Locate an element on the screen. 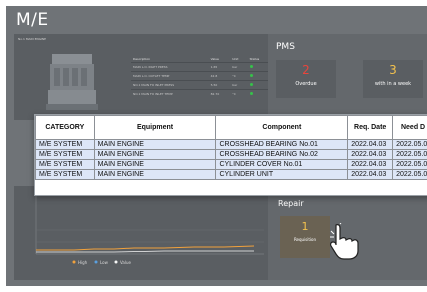 This screenshot has width=427, height=292. pms-overdue-card: 2 Overdue is located at coordinates (306, 79).